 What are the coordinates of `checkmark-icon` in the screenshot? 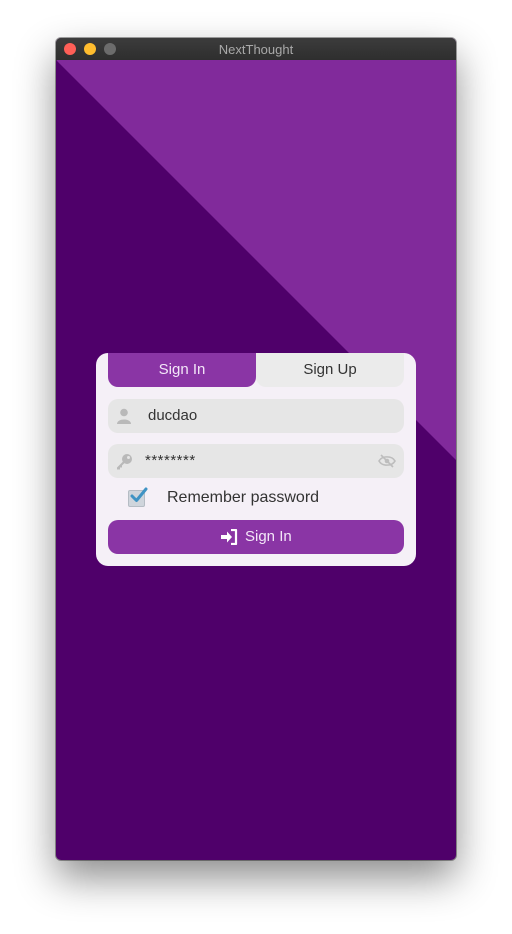 It's located at (139, 494).